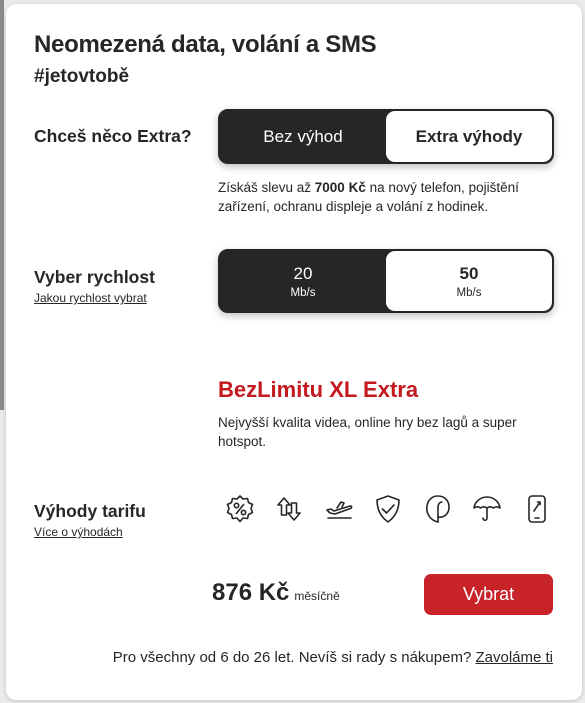 Image resolution: width=585 pixels, height=703 pixels. What do you see at coordinates (469, 273) in the screenshot?
I see `speed-value: 50` at bounding box center [469, 273].